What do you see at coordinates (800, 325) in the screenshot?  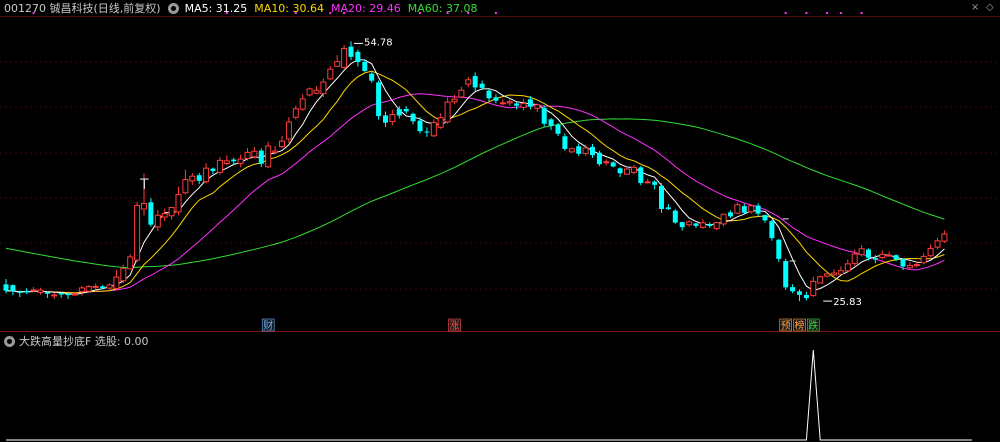 I see `event-label: 榜` at bounding box center [800, 325].